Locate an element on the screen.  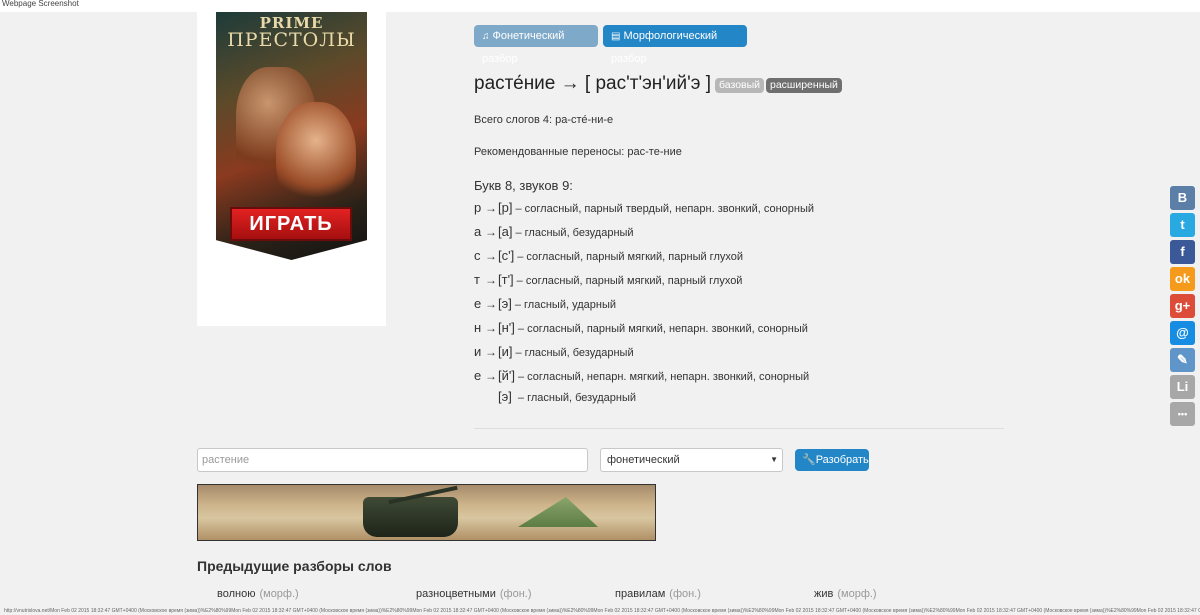
facebook-icon: f is located at coordinates (1182, 252).